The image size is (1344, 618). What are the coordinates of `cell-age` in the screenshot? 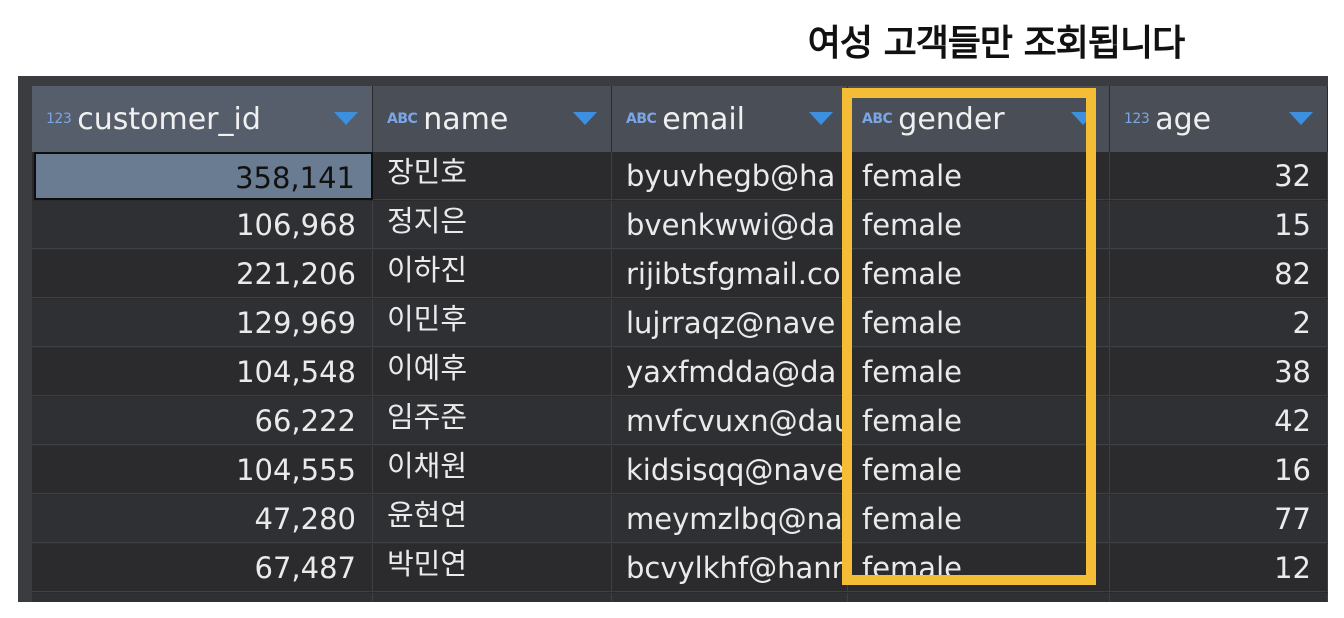 It's located at (1219, 597).